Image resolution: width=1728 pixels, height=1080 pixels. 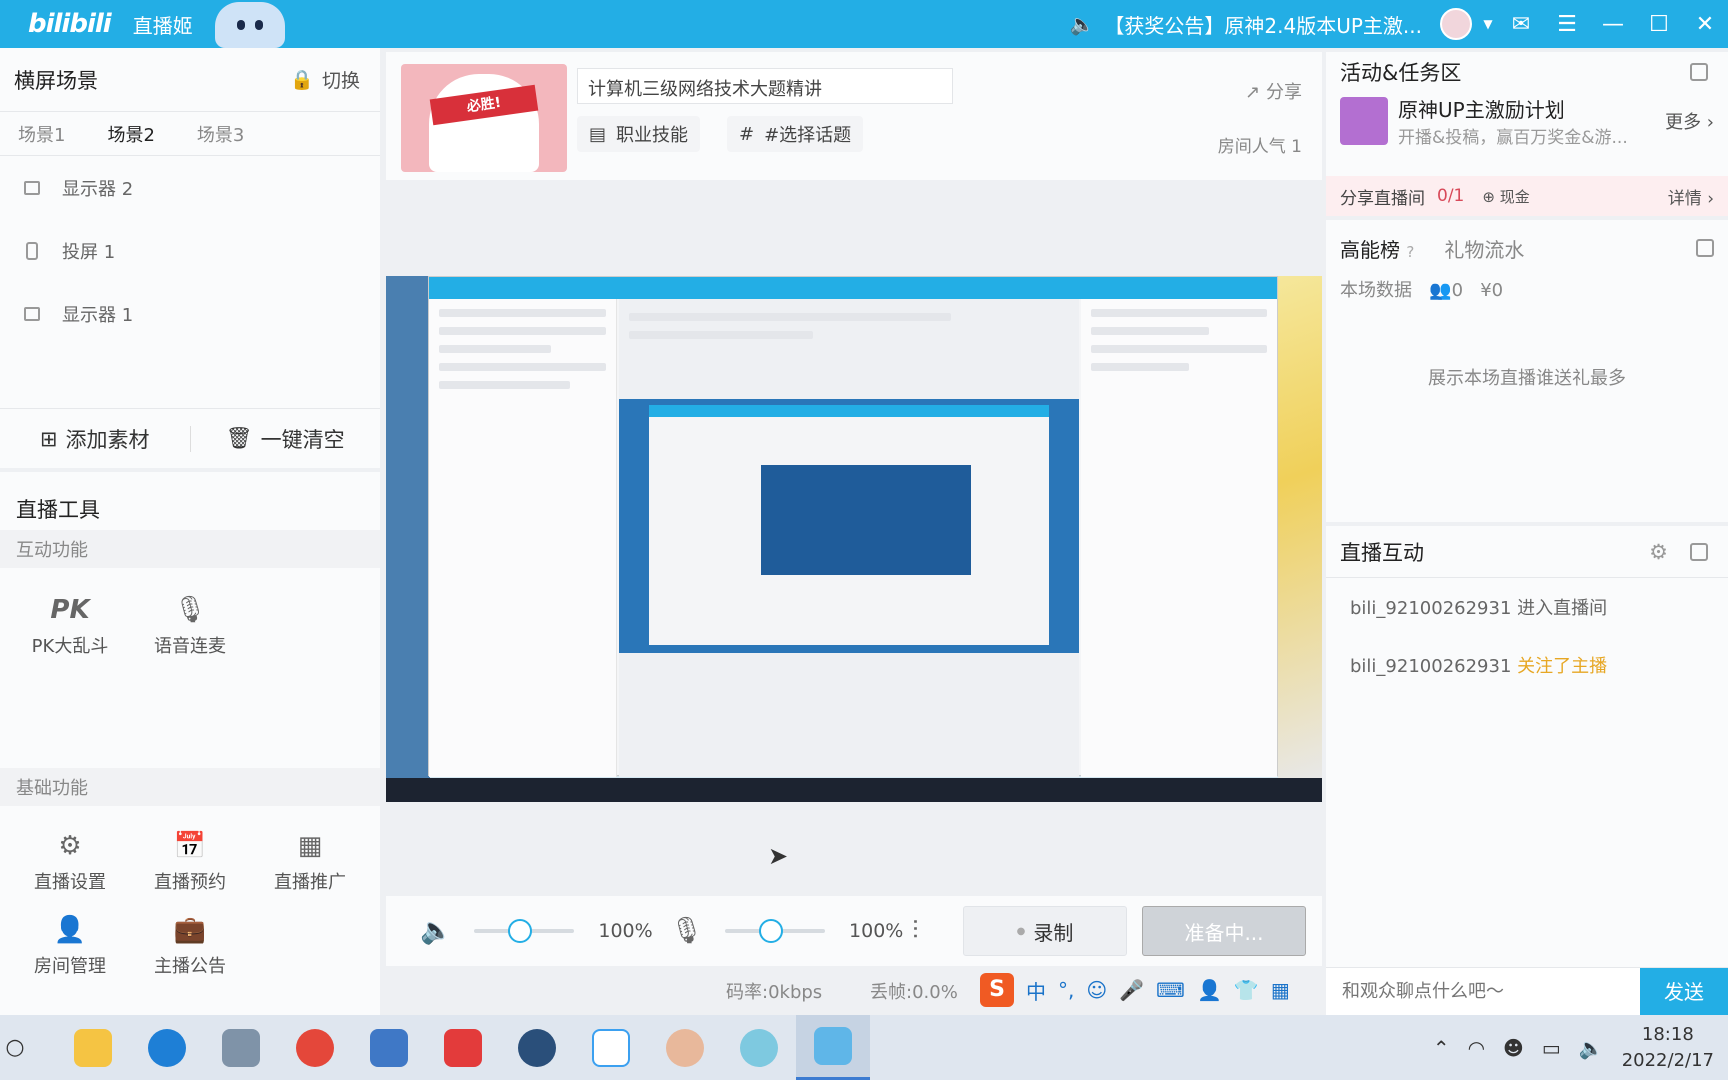 I want to click on mail-icon: ✉, so click(x=1521, y=24).